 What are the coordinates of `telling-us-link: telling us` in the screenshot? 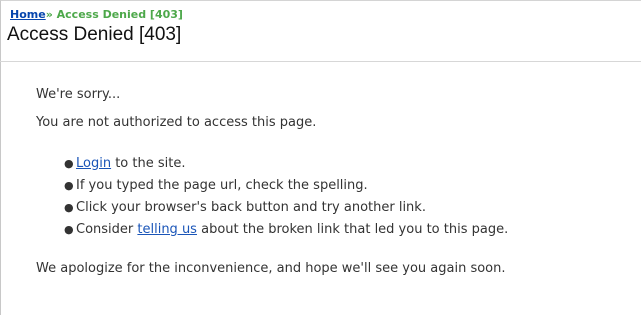 It's located at (167, 229).